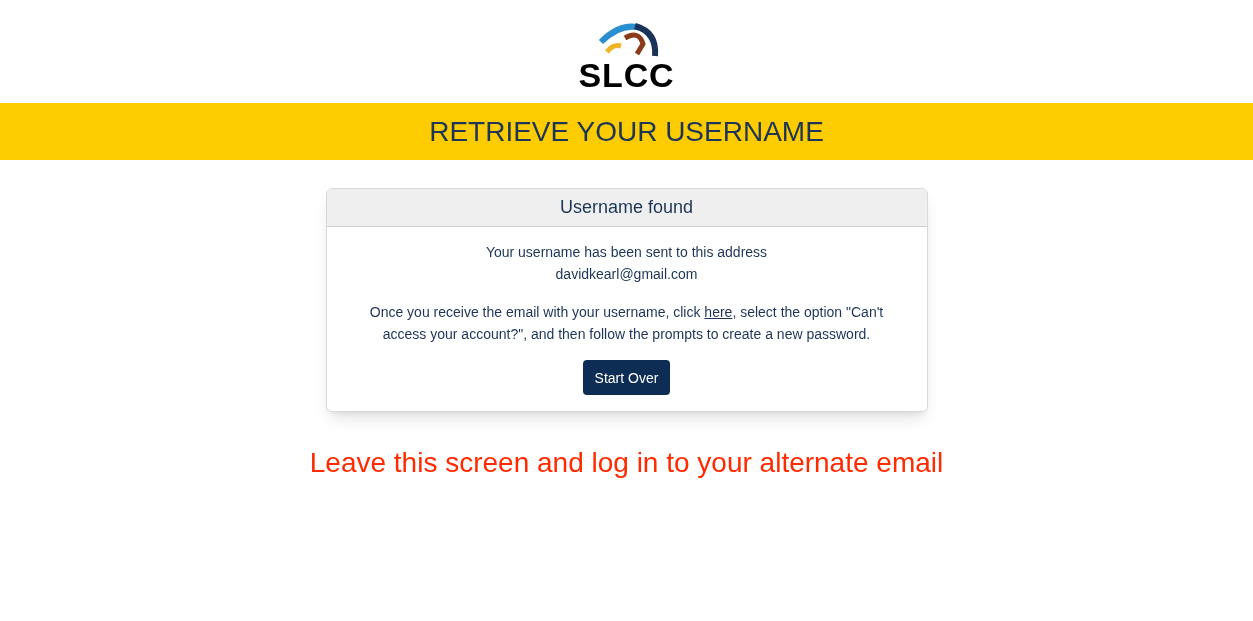  Describe the element at coordinates (626, 207) in the screenshot. I see `card-title: Username found` at that location.